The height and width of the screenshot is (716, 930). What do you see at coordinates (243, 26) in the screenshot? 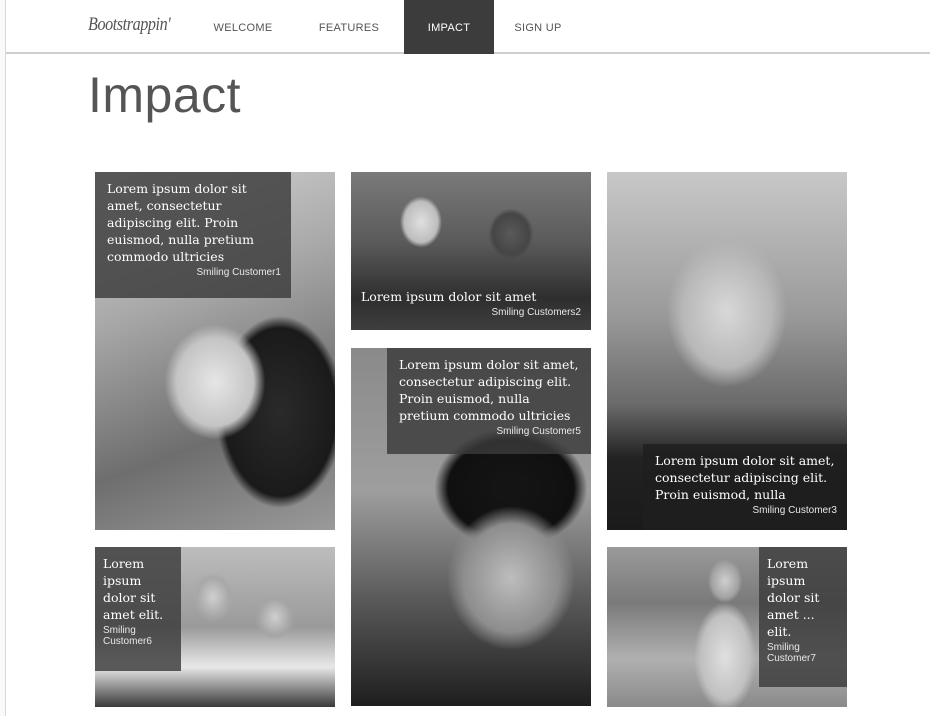
I see `nav-item-welcome: WELCOME` at bounding box center [243, 26].